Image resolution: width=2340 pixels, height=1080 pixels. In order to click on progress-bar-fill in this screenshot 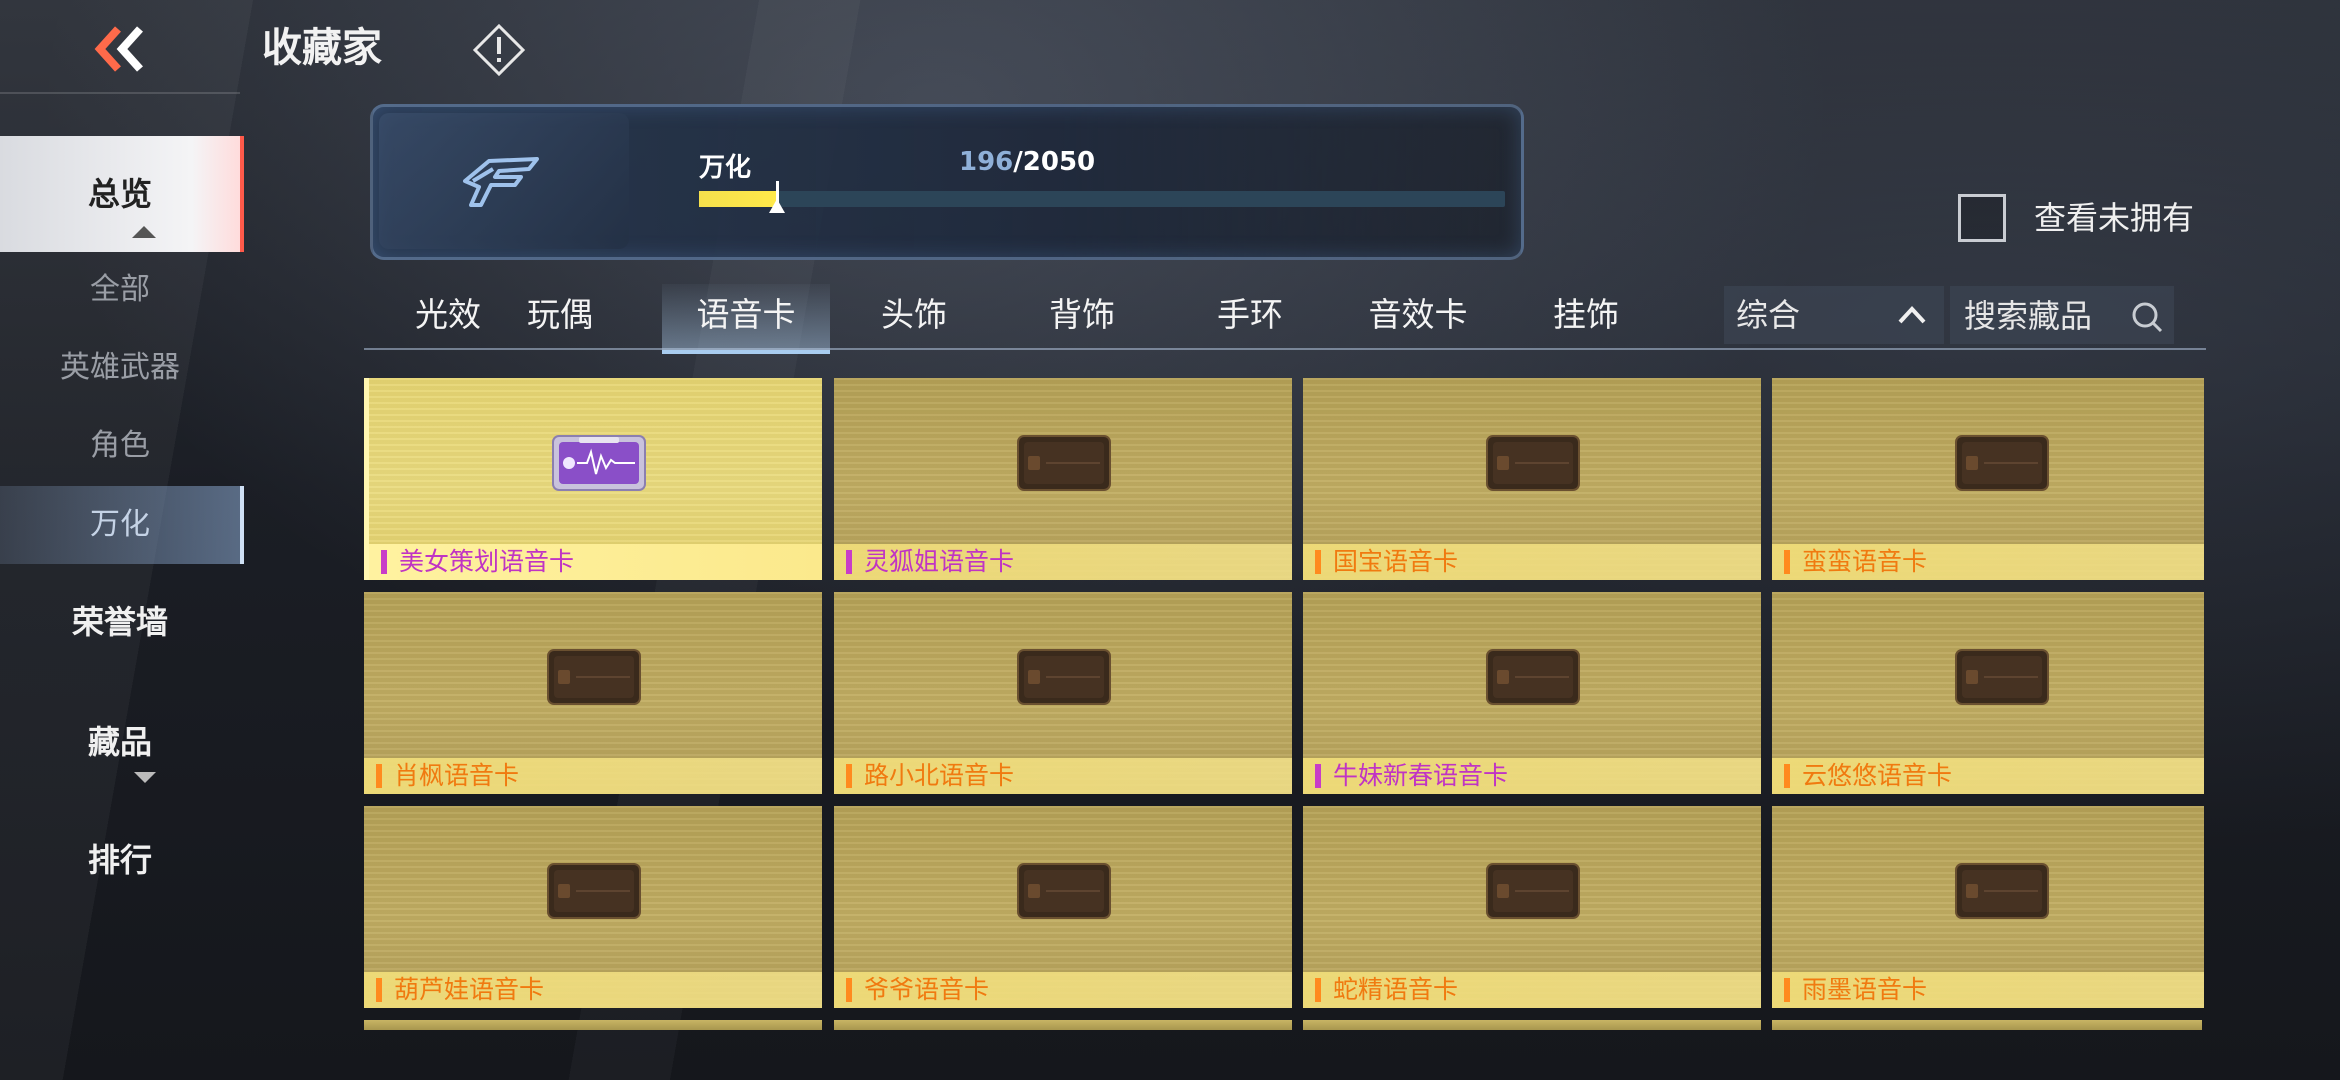, I will do `click(737, 199)`.